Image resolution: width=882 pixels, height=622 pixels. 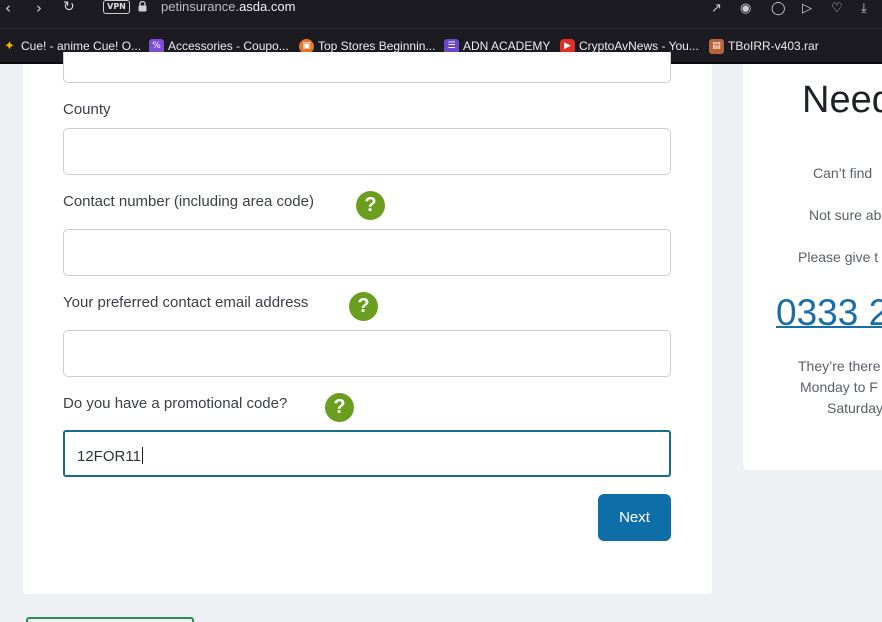 I want to click on back-icon: ‹, so click(x=8, y=8).